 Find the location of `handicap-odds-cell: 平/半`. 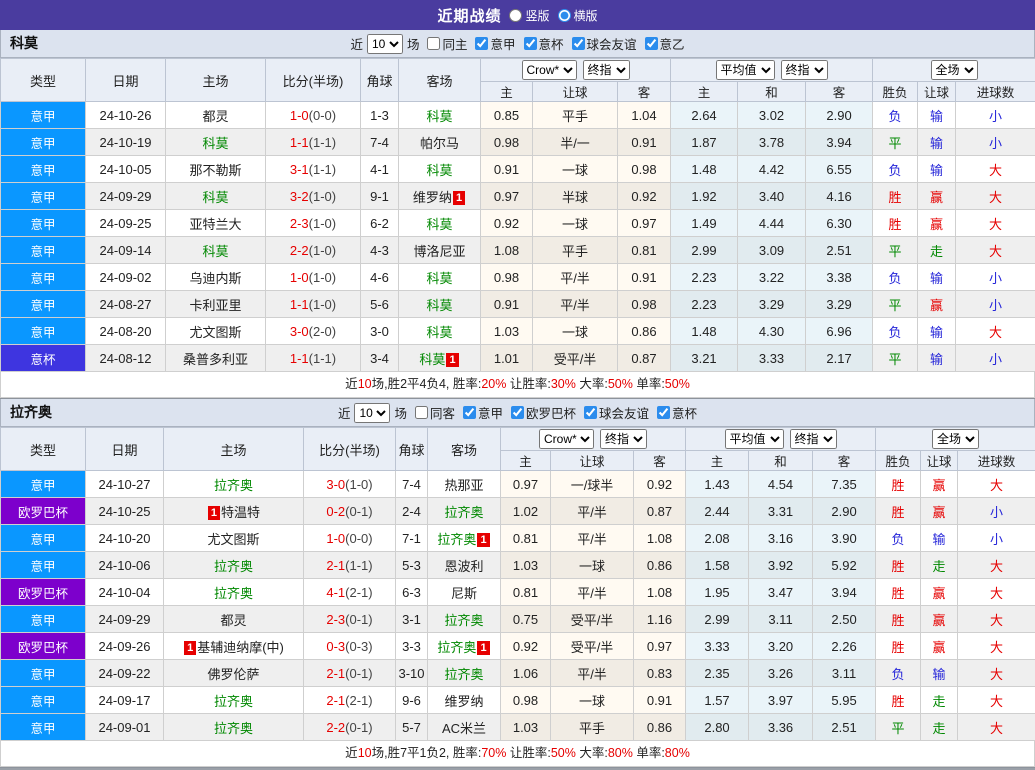

handicap-odds-cell: 平/半 is located at coordinates (592, 538).